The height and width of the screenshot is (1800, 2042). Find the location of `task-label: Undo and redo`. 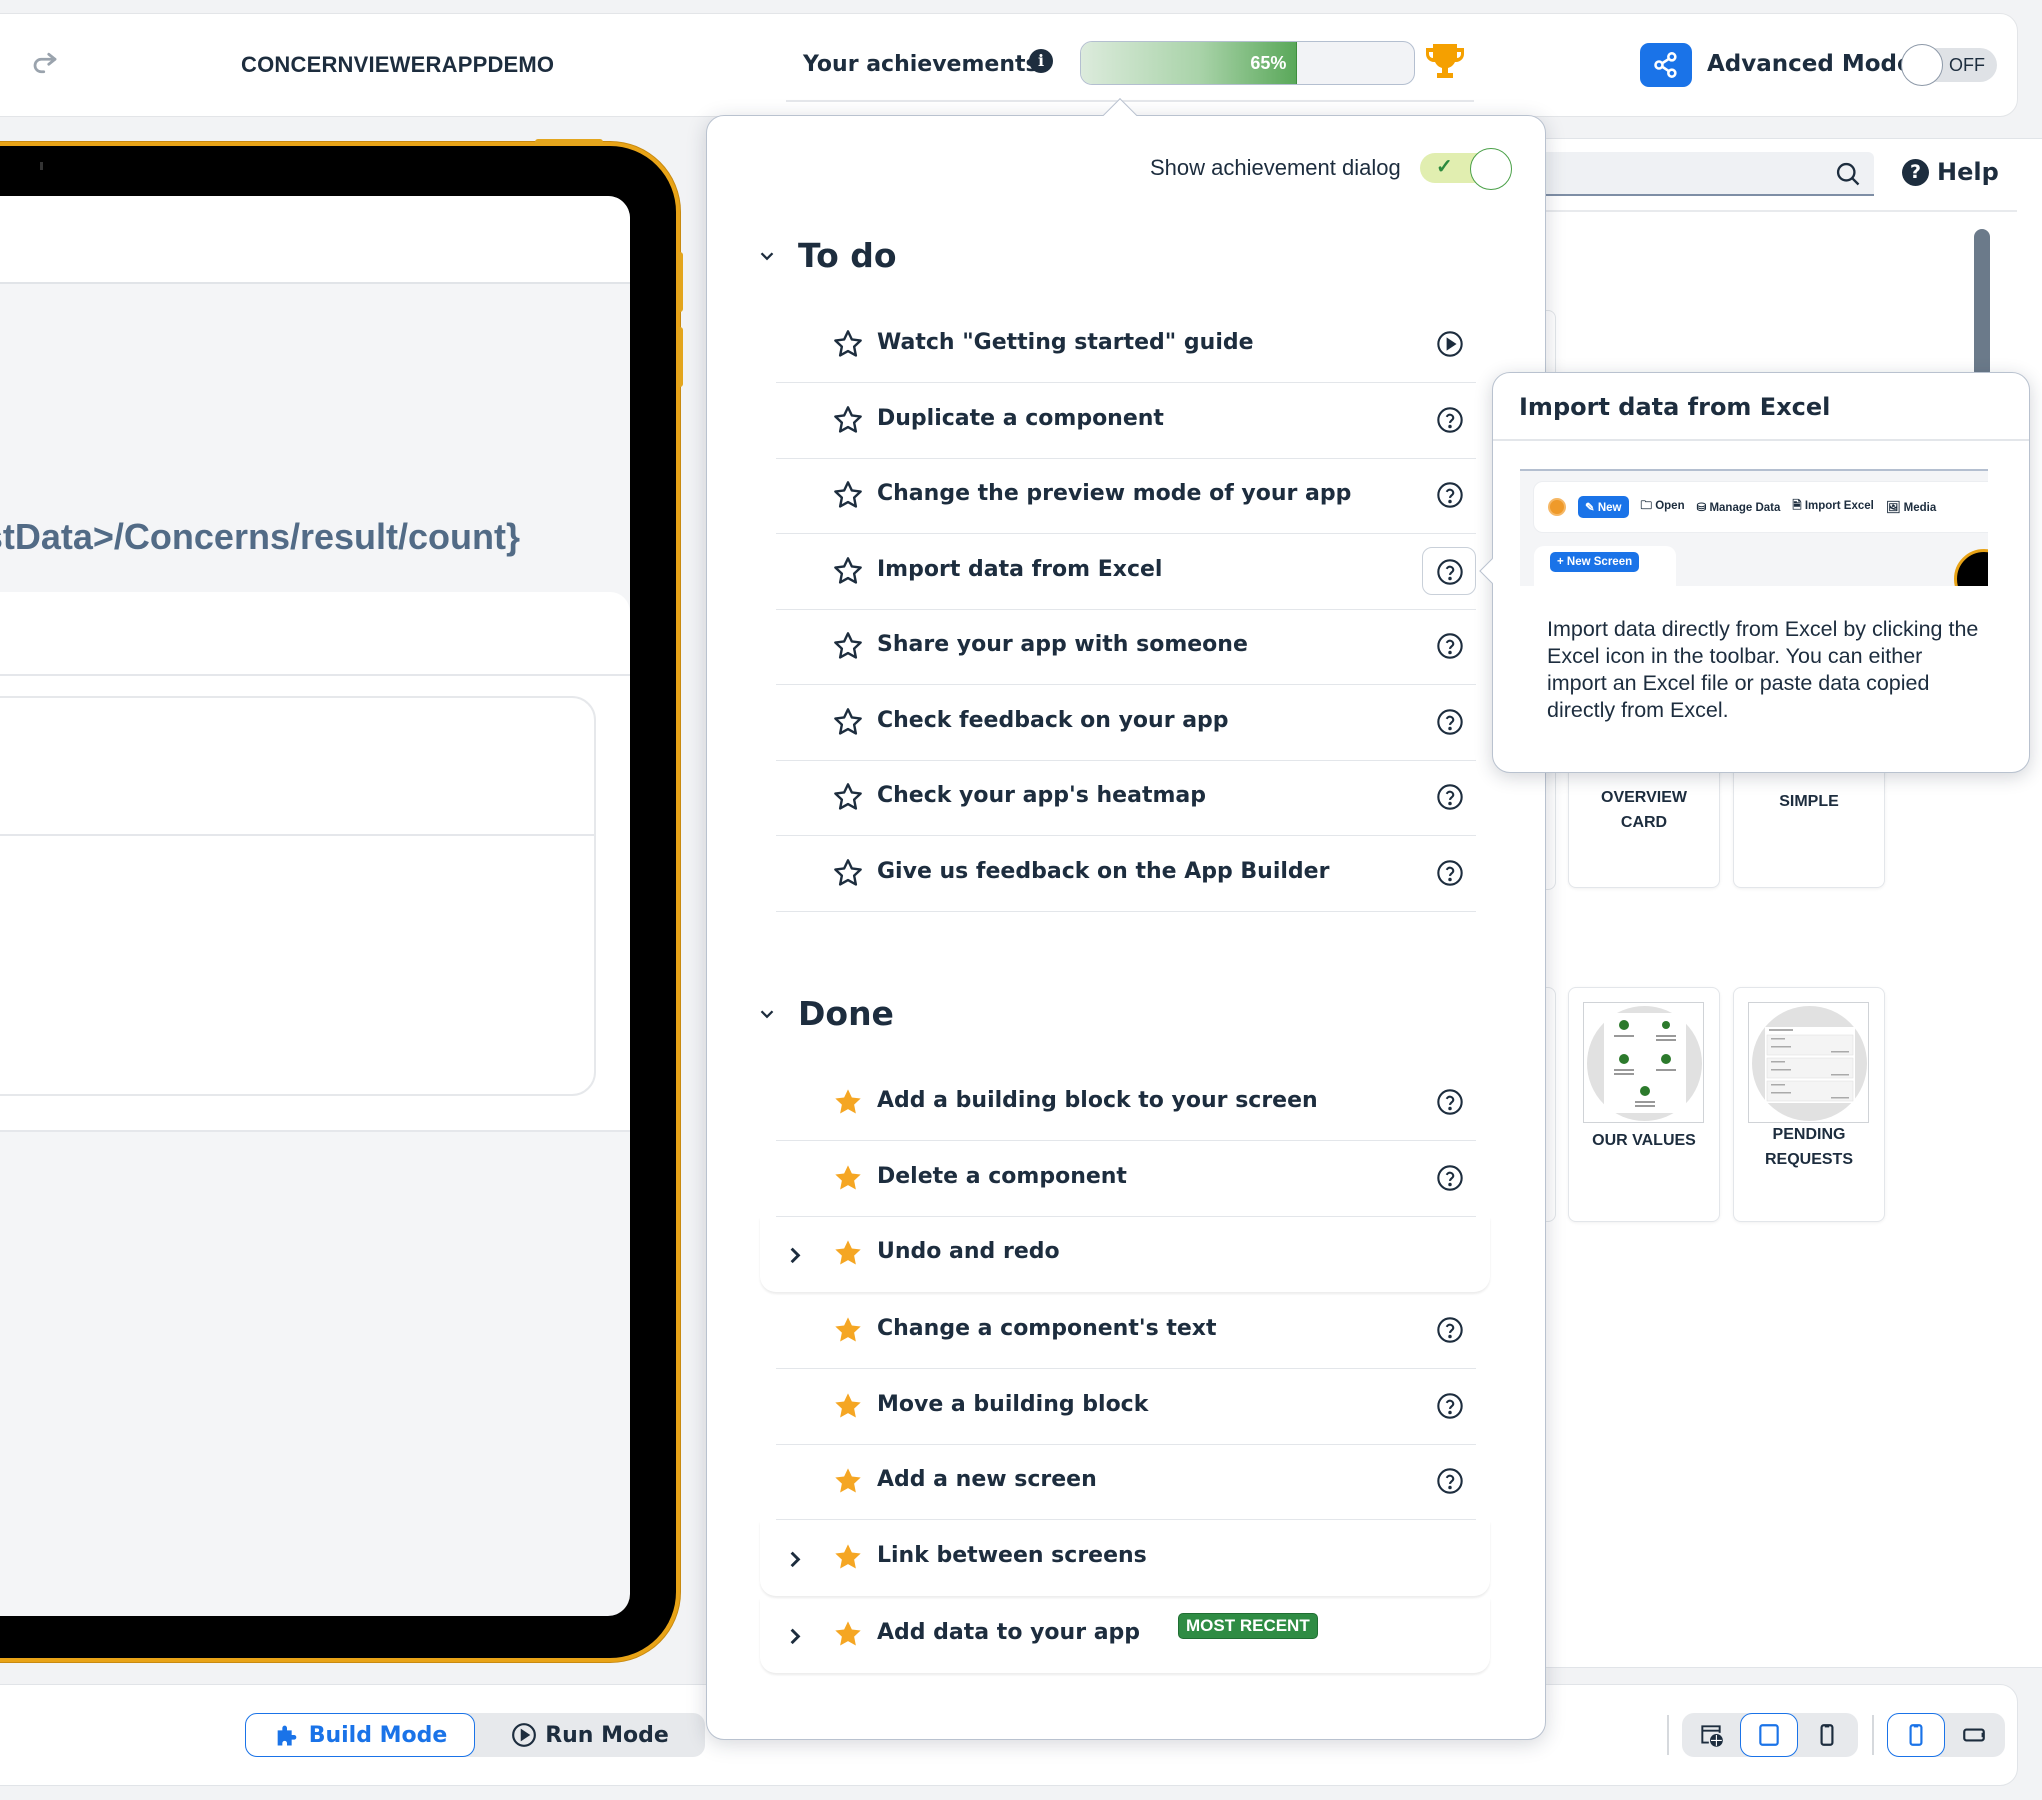

task-label: Undo and redo is located at coordinates (968, 1251).